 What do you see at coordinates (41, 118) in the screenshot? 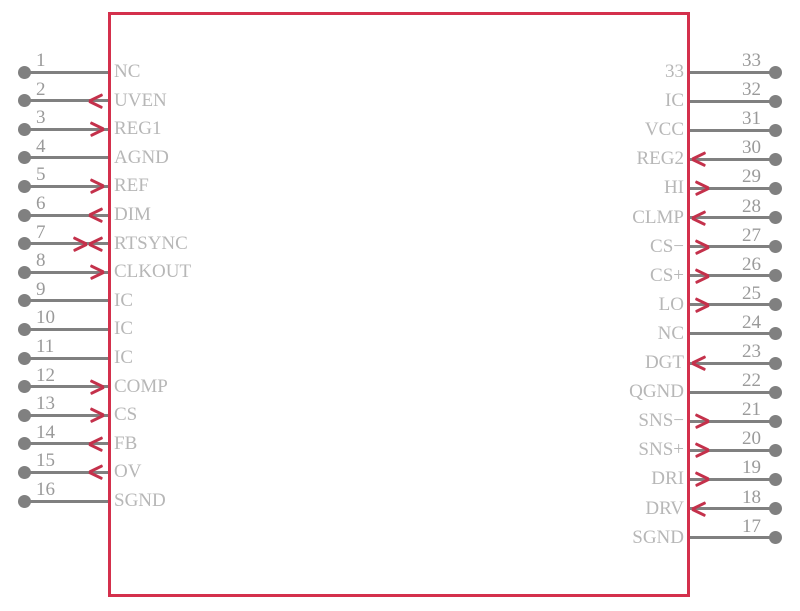
I see `pin-number: 3` at bounding box center [41, 118].